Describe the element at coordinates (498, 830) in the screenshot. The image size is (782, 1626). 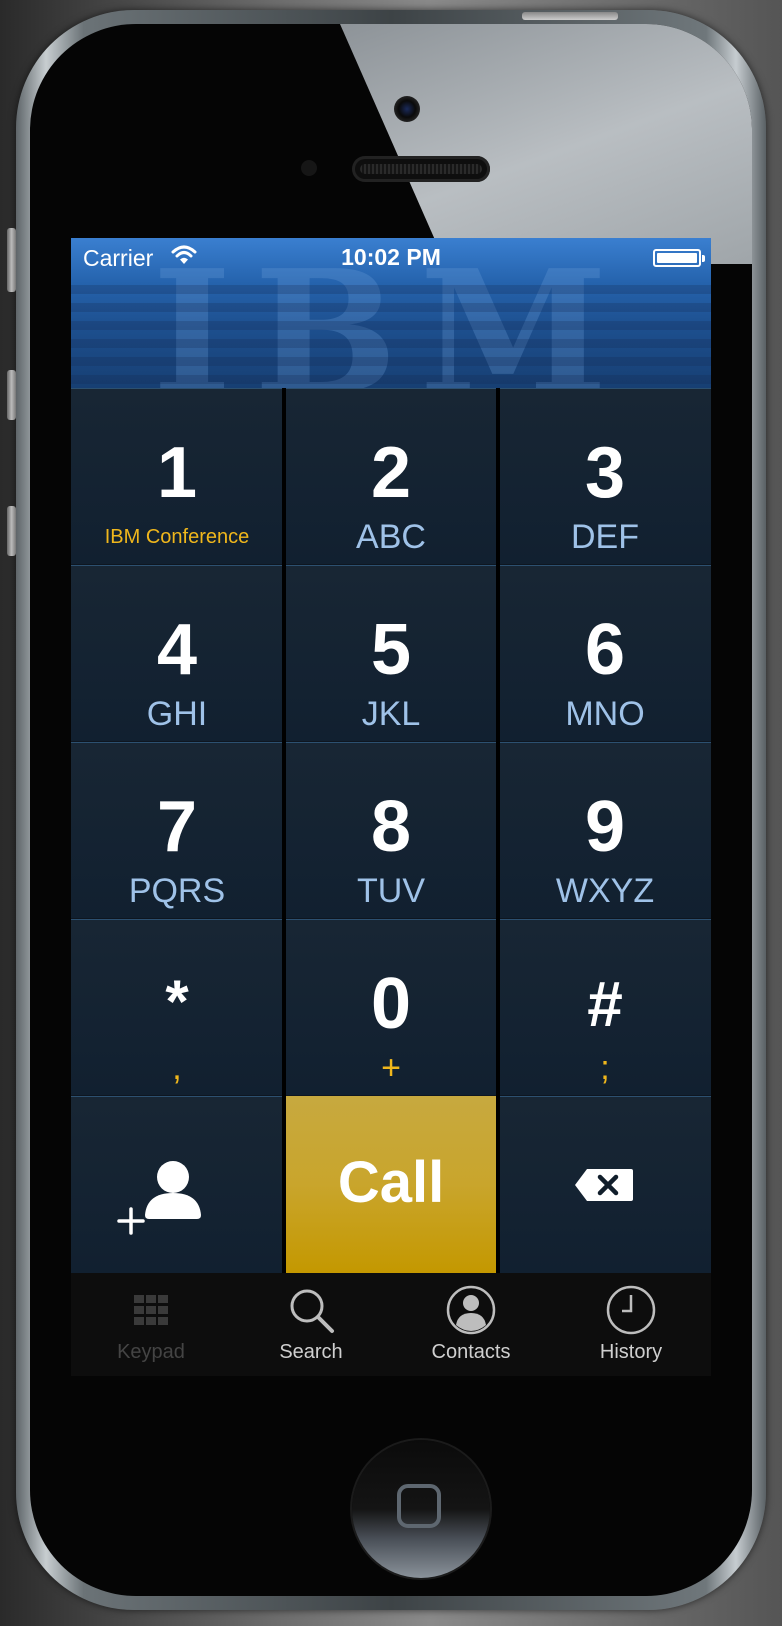
I see `column-divider-right` at that location.